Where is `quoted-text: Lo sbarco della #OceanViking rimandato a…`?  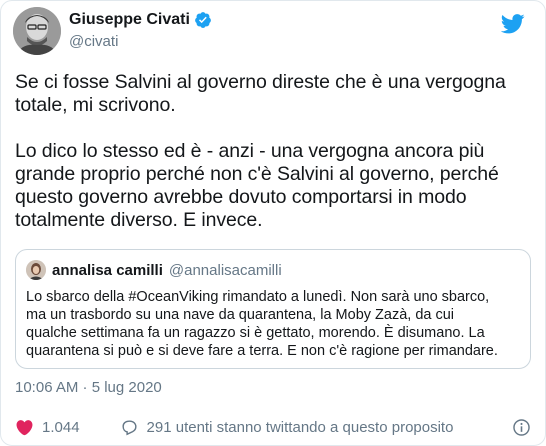
quoted-text: Lo sbarco della #OceanViking rimandato a… is located at coordinates (262, 324).